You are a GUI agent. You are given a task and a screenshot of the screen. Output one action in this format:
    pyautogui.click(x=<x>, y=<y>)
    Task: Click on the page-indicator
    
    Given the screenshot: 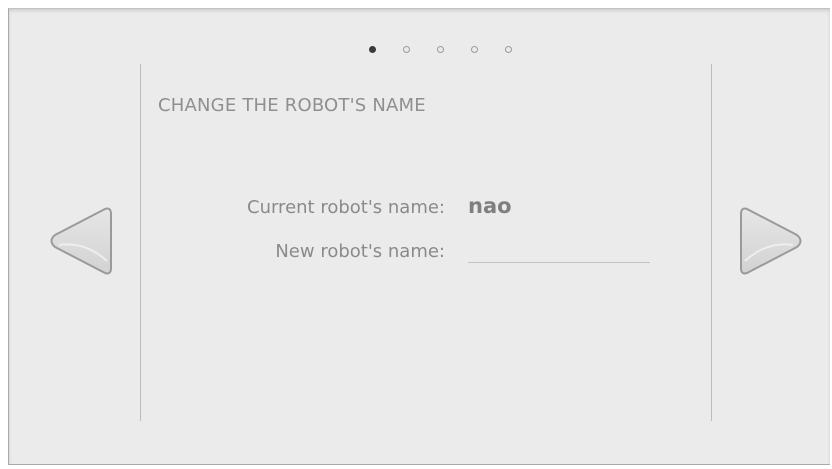 What is the action you would take?
    pyautogui.click(x=440, y=49)
    